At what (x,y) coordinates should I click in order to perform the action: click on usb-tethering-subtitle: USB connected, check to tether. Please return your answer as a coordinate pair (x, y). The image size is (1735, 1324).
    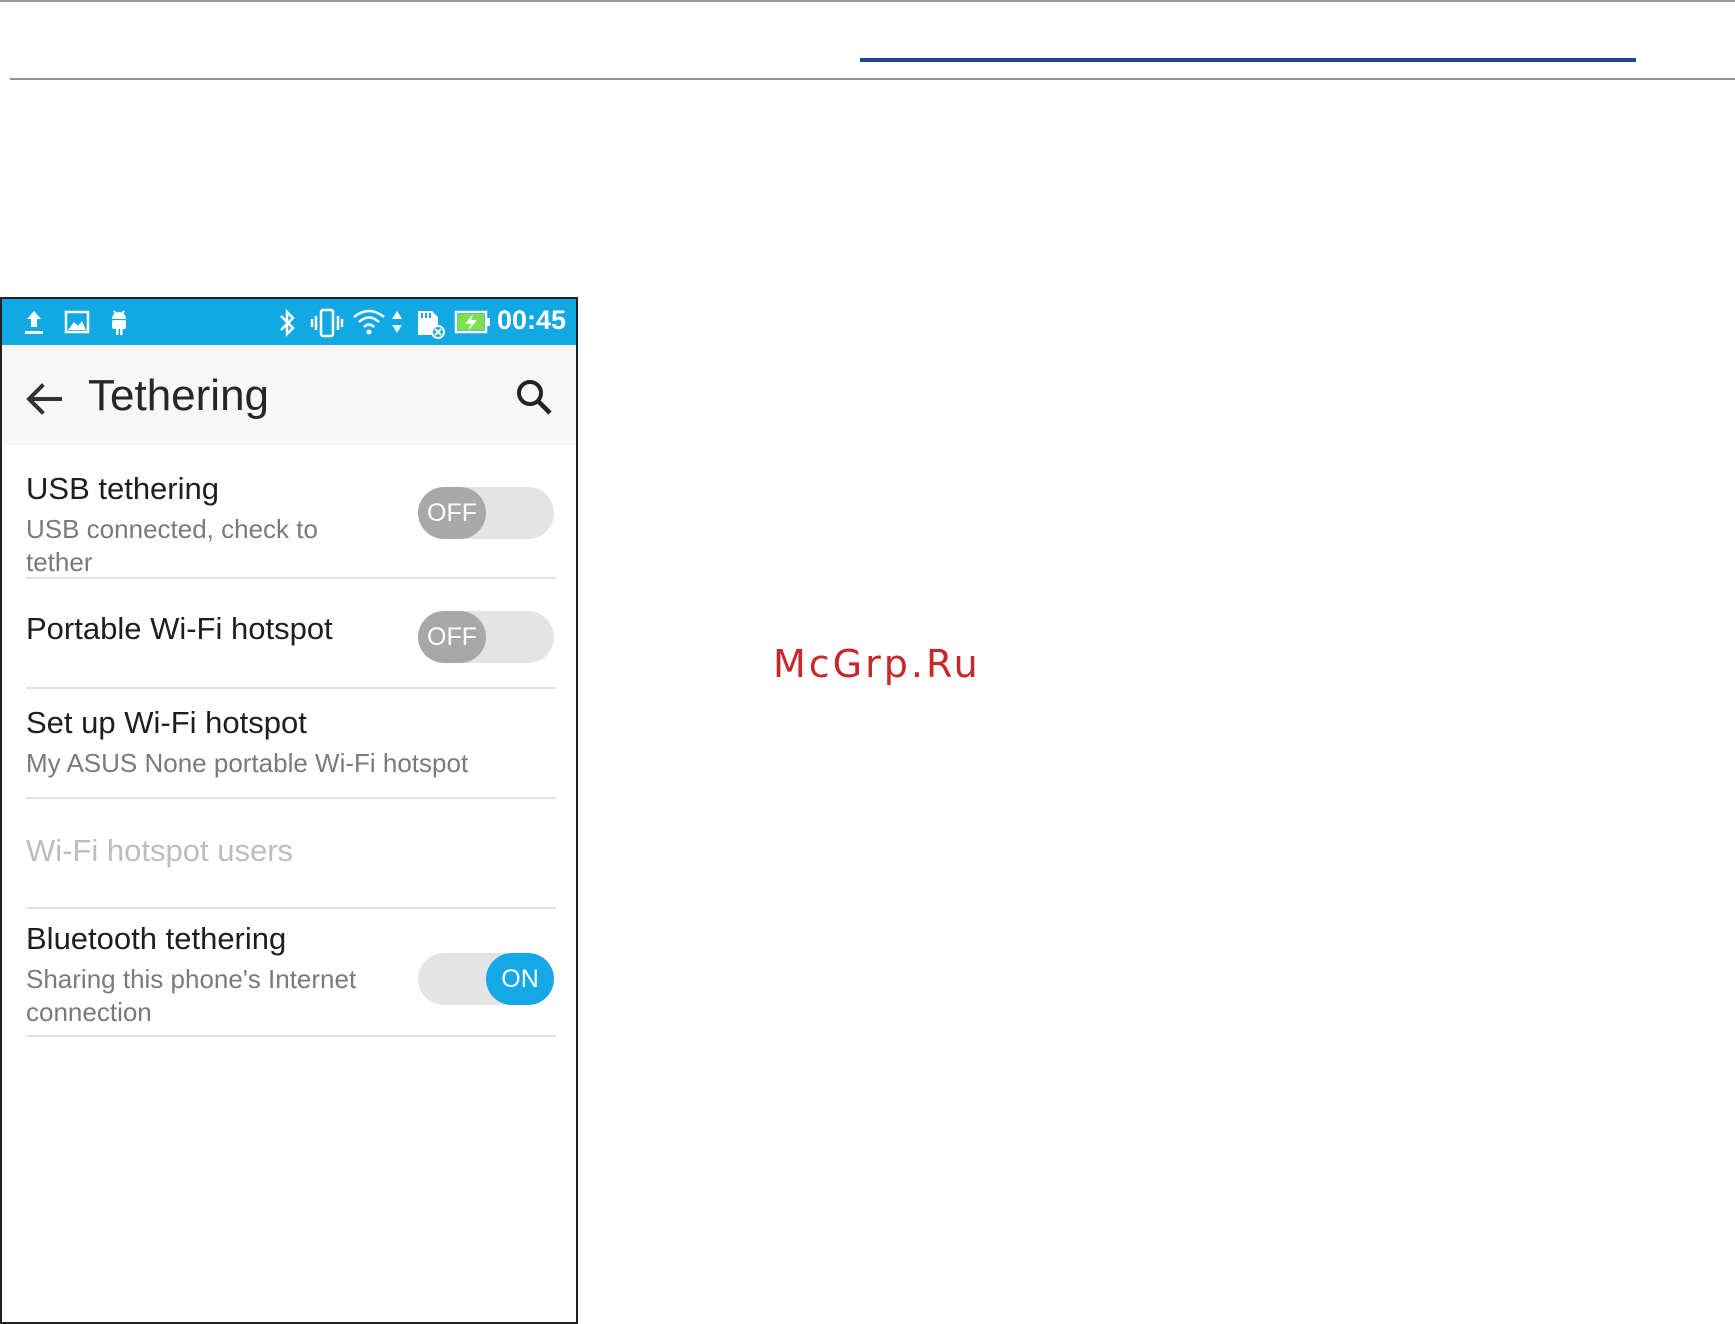
    Looking at the image, I should click on (172, 545).